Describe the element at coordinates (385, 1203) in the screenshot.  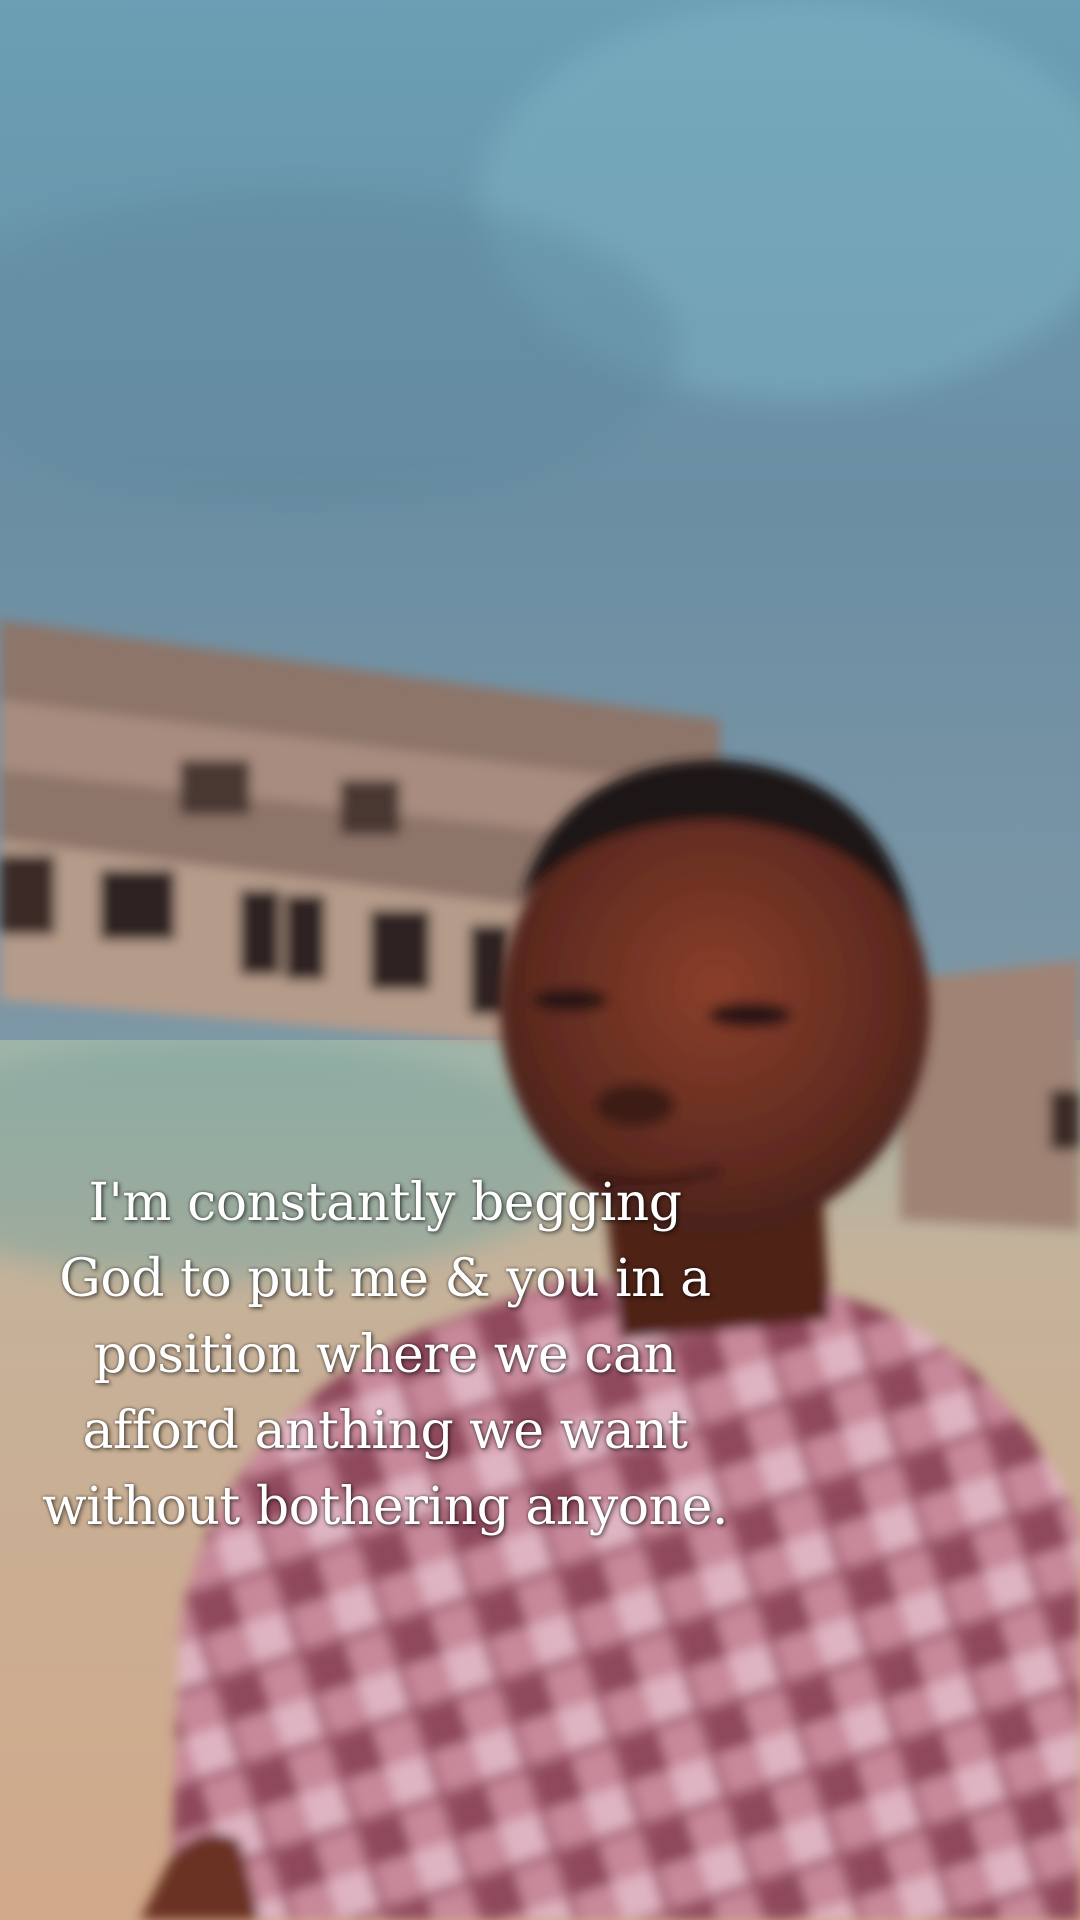
I see `caption-line: I'm constantly begging` at that location.